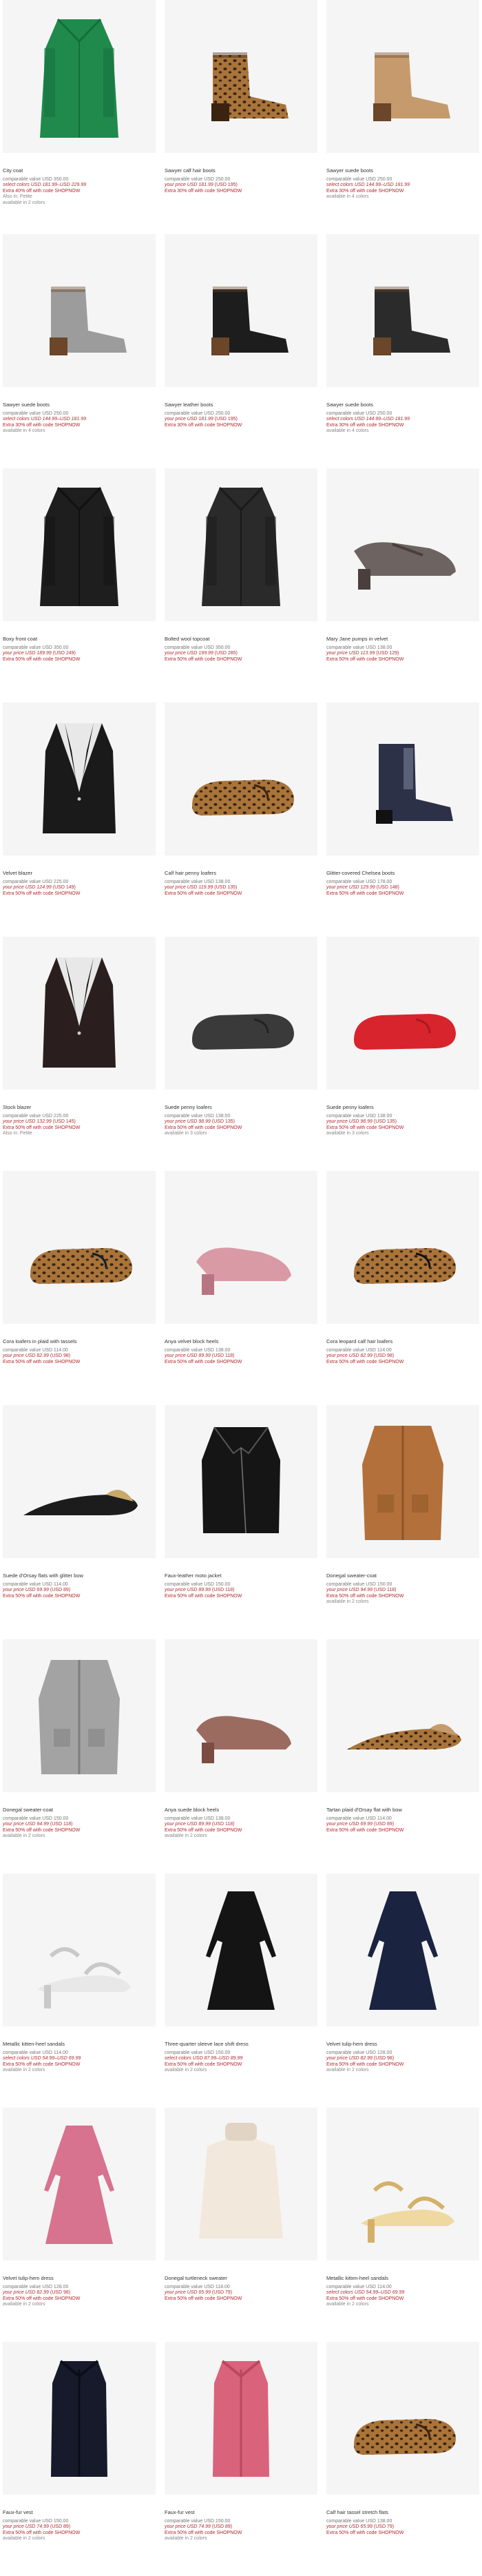 The width and height of the screenshot is (482, 2576). I want to click on product-name: City coat, so click(79, 170).